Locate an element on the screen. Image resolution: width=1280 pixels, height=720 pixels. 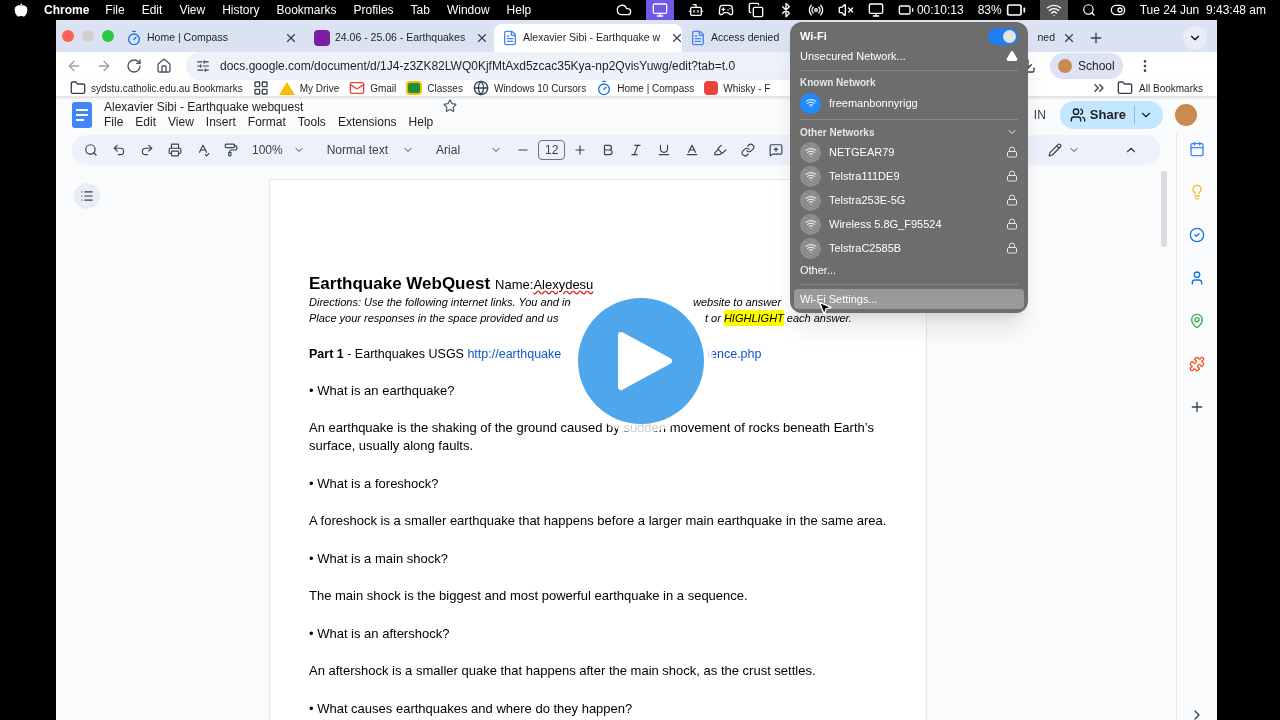
highlighter-icon is located at coordinates (720, 150).